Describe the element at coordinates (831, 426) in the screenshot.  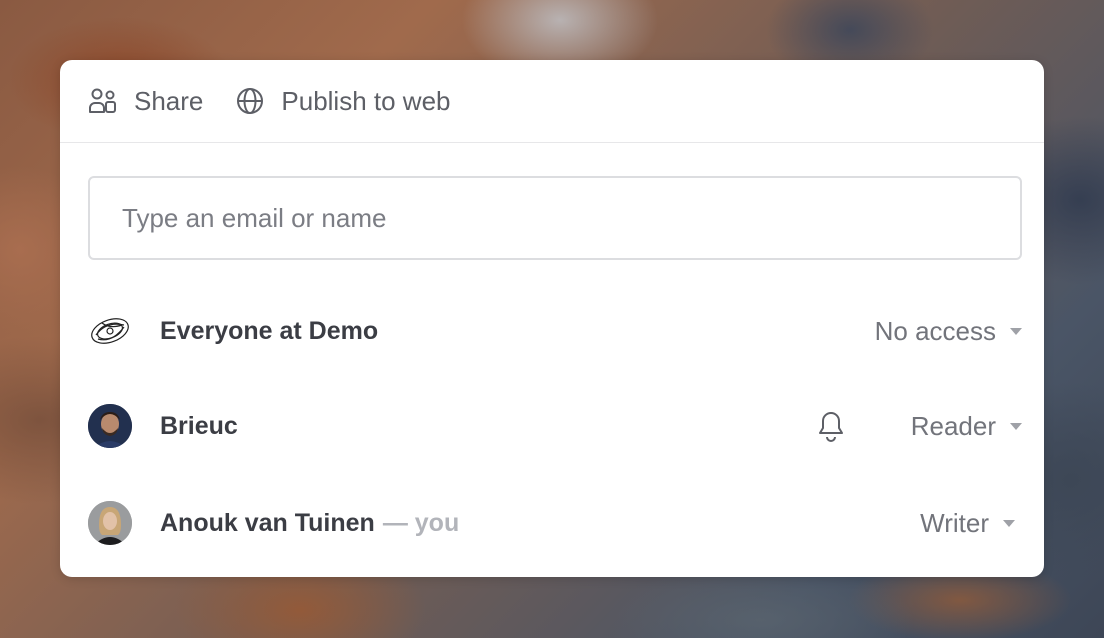
I see `bell-icon` at that location.